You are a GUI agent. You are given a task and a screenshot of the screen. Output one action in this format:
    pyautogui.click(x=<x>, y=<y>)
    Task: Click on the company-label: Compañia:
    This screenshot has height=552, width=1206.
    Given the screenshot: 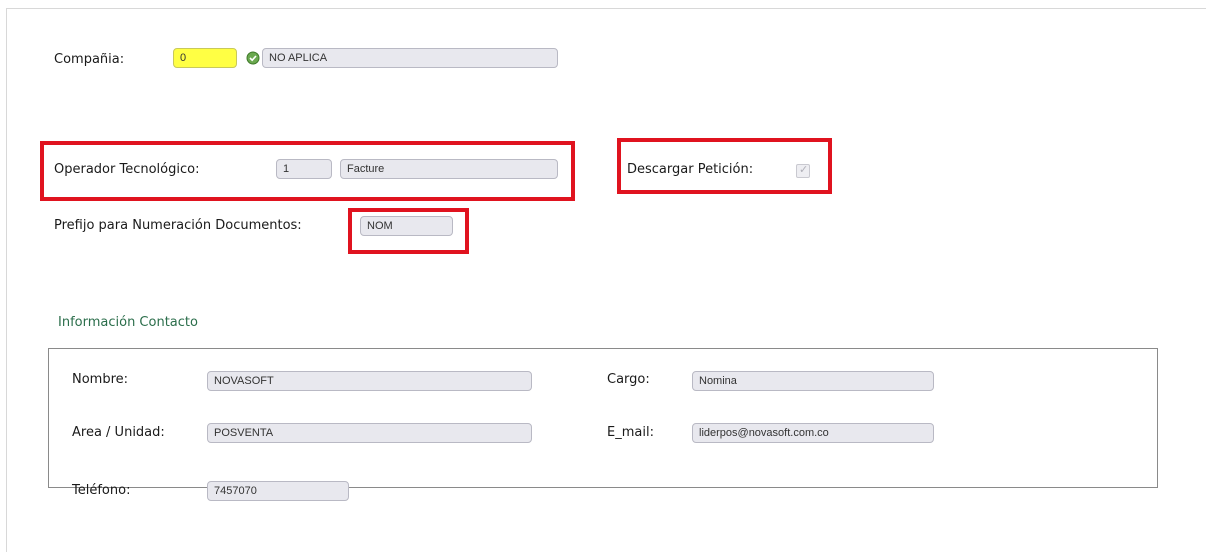 What is the action you would take?
    pyautogui.click(x=89, y=59)
    